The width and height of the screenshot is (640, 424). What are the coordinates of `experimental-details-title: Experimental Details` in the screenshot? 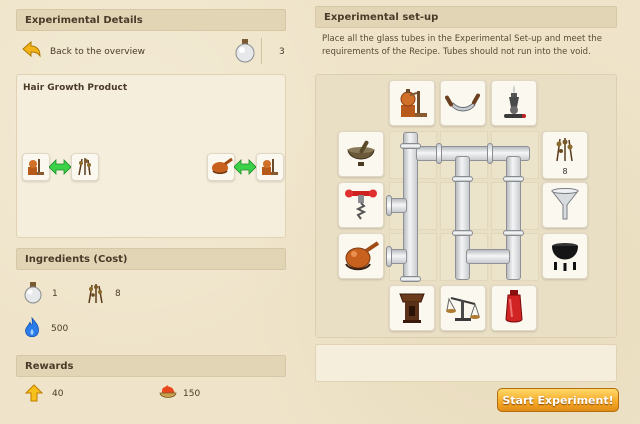 It's located at (84, 20).